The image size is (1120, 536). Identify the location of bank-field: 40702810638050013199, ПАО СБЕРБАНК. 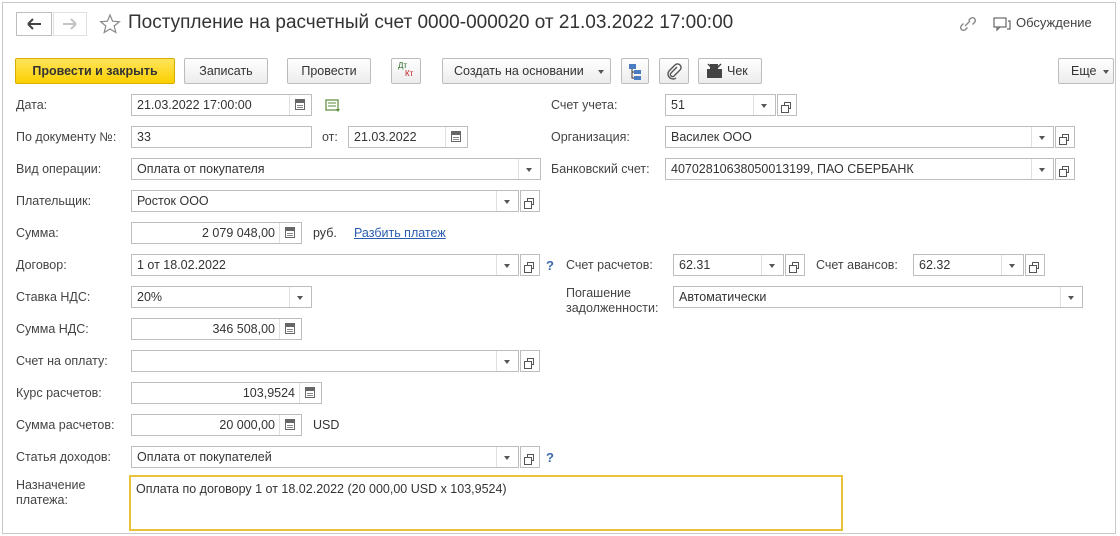
(859, 169).